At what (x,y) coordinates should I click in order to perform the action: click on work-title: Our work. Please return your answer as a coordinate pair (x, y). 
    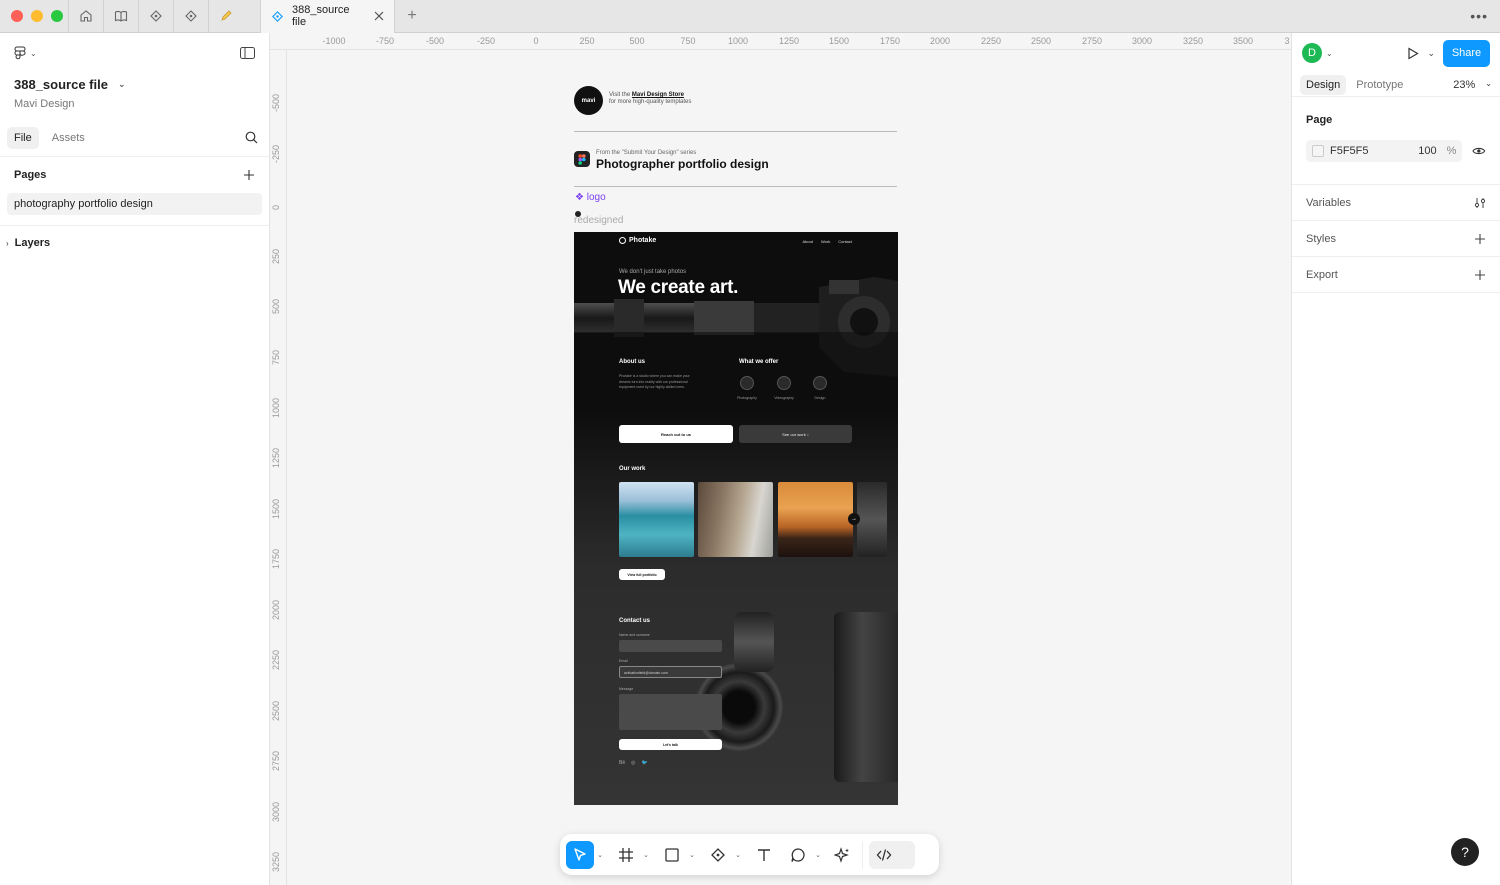
    Looking at the image, I should click on (632, 469).